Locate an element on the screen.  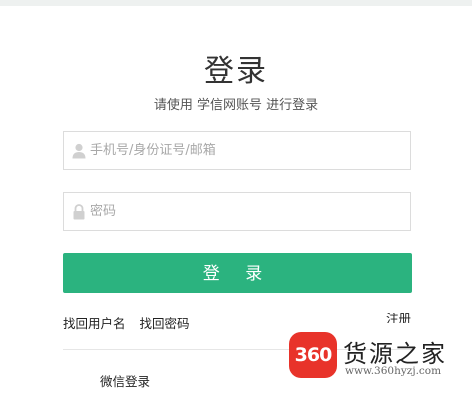
watermark-badge: 360 is located at coordinates (313, 355).